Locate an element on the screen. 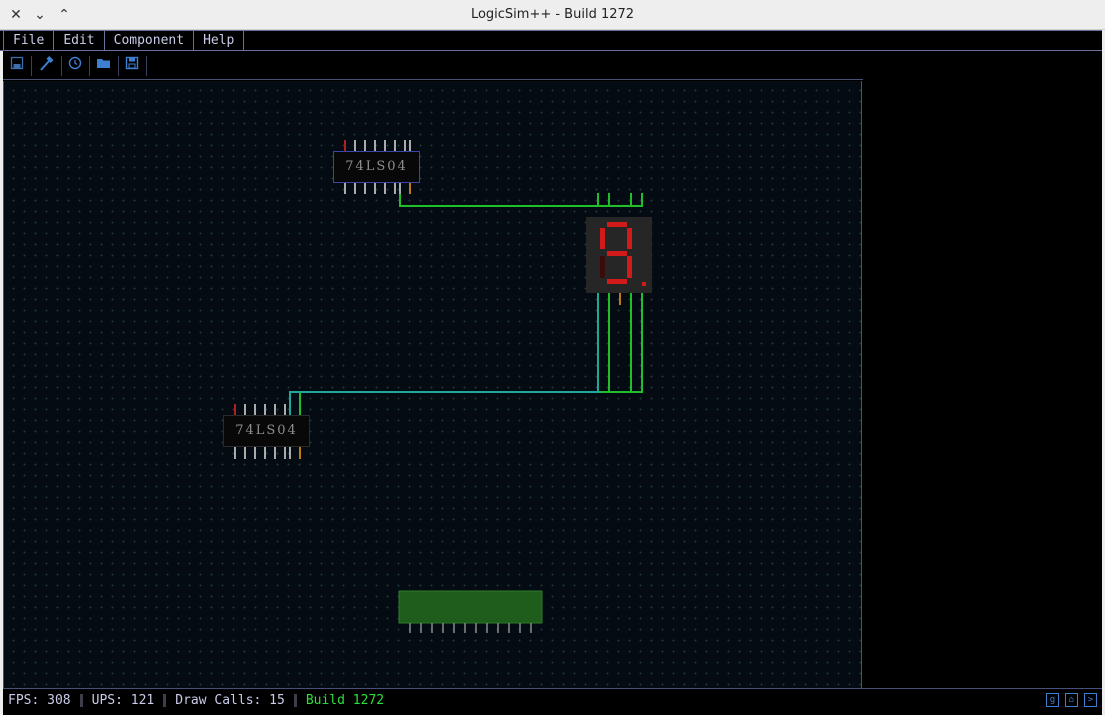  save-as-icon is located at coordinates (132, 66).